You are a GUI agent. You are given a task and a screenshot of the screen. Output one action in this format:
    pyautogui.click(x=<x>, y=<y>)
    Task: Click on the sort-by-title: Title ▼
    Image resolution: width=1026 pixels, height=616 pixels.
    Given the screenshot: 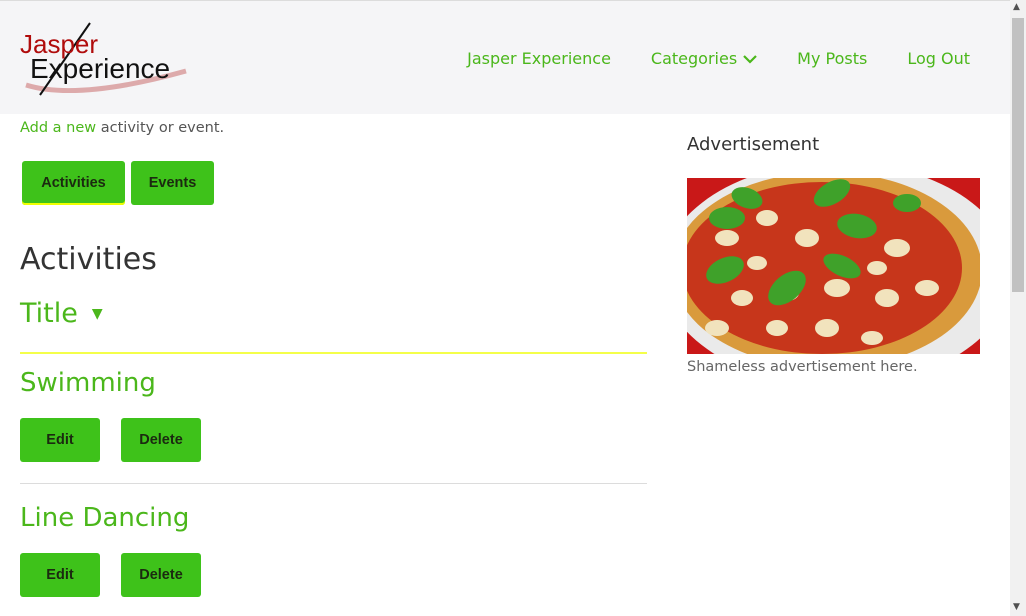 What is the action you would take?
    pyautogui.click(x=61, y=313)
    